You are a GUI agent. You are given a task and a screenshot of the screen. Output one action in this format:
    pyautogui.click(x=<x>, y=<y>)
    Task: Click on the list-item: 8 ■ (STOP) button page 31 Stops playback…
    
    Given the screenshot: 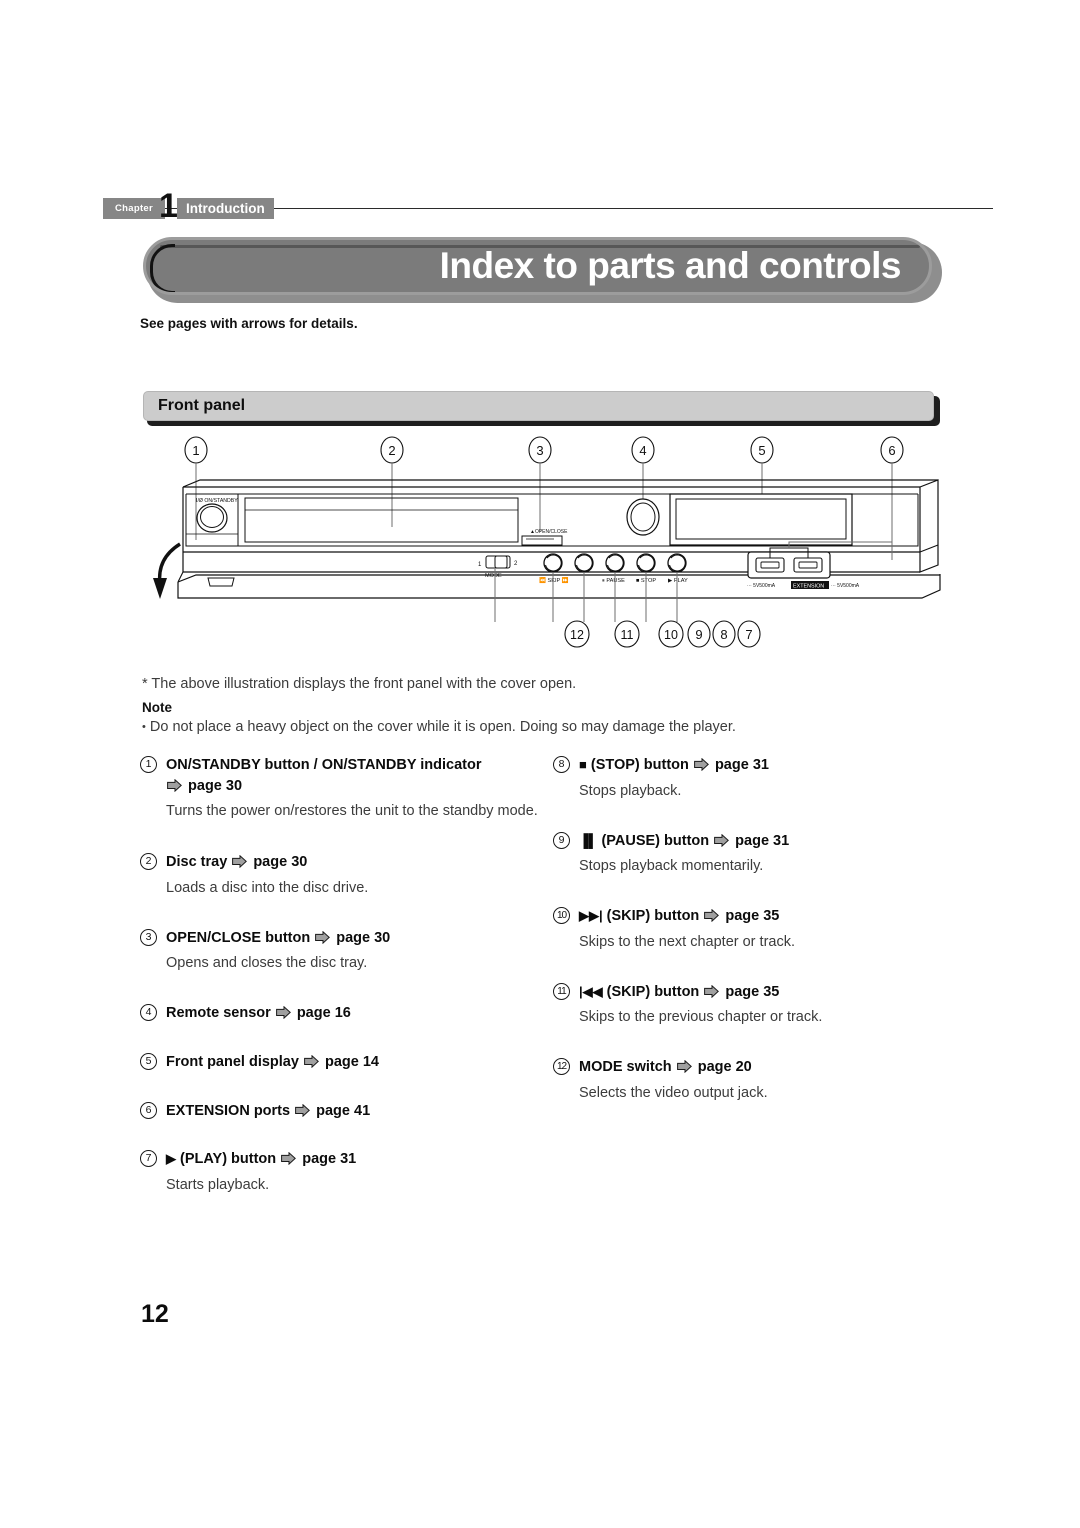 What is the action you would take?
    pyautogui.click(x=763, y=778)
    